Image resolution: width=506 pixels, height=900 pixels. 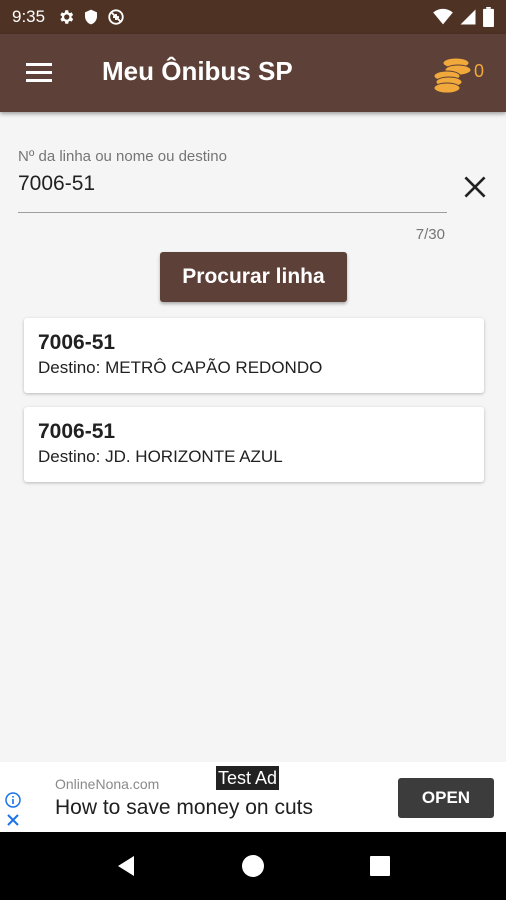 What do you see at coordinates (122, 156) in the screenshot?
I see `search-label: Nº da linha ou nome ou destino` at bounding box center [122, 156].